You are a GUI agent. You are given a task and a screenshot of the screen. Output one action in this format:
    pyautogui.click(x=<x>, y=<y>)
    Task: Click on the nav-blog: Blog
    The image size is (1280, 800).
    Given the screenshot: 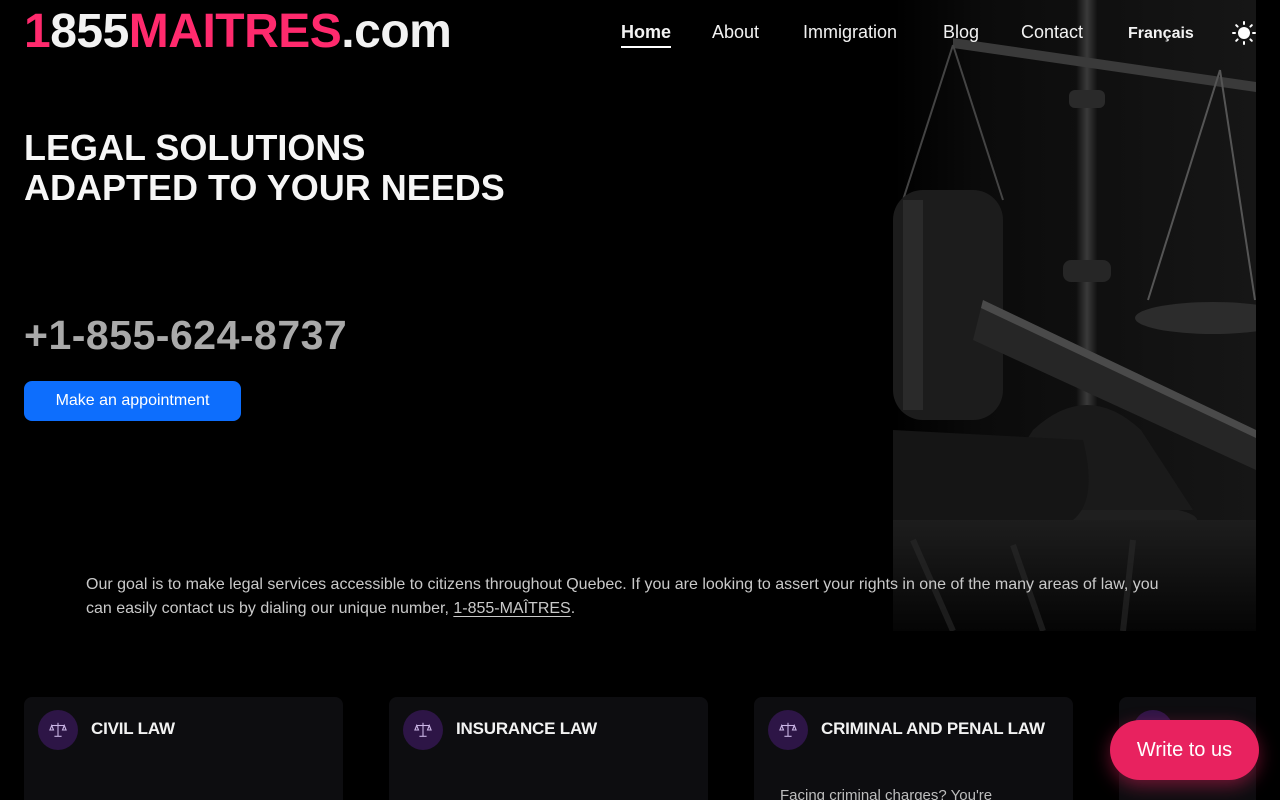 What is the action you would take?
    pyautogui.click(x=961, y=32)
    